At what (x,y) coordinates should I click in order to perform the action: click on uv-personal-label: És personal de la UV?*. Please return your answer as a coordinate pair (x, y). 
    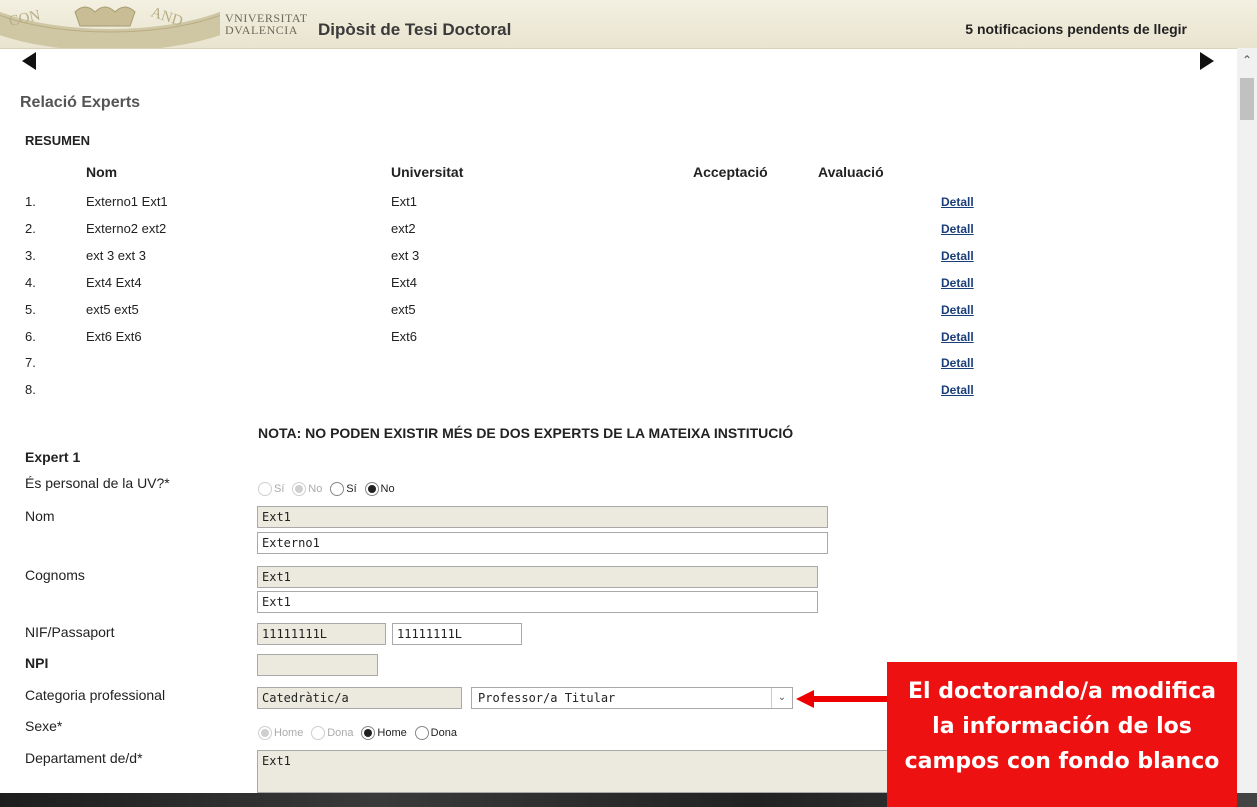
    Looking at the image, I should click on (97, 483).